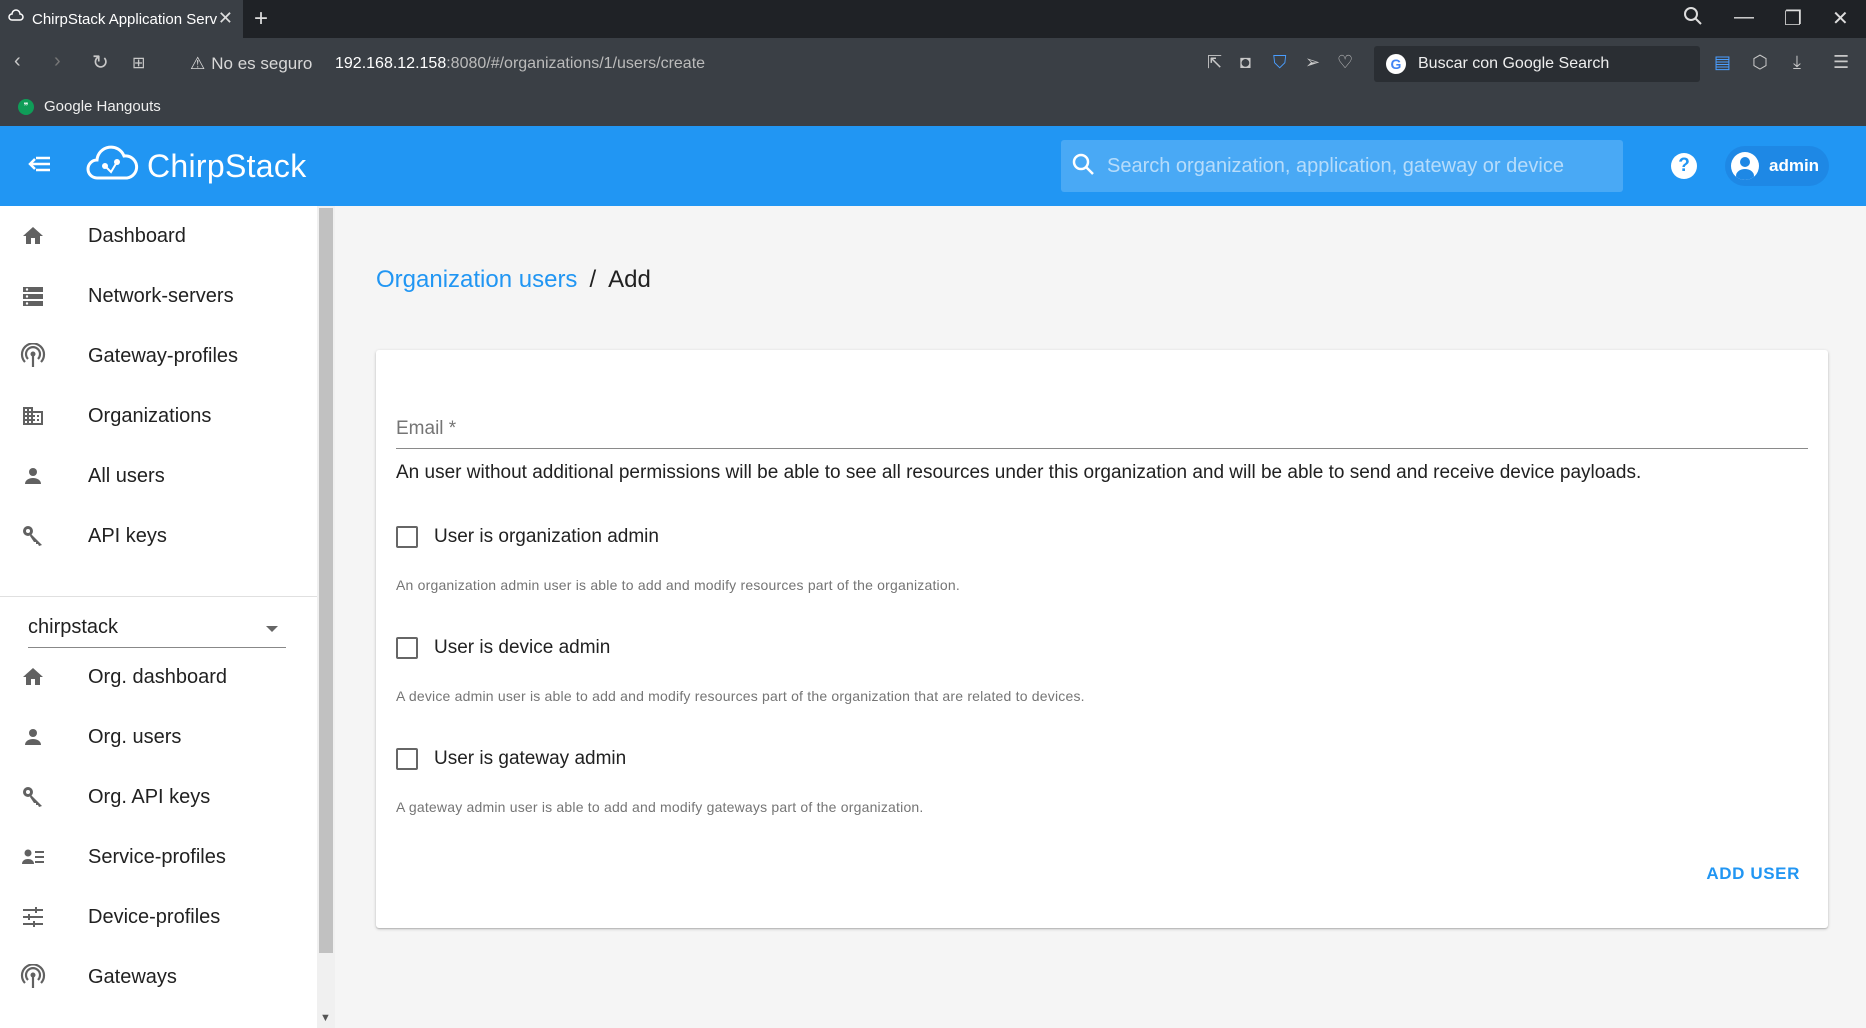 Image resolution: width=1866 pixels, height=1028 pixels. I want to click on send-icon: ➢, so click(1312, 62).